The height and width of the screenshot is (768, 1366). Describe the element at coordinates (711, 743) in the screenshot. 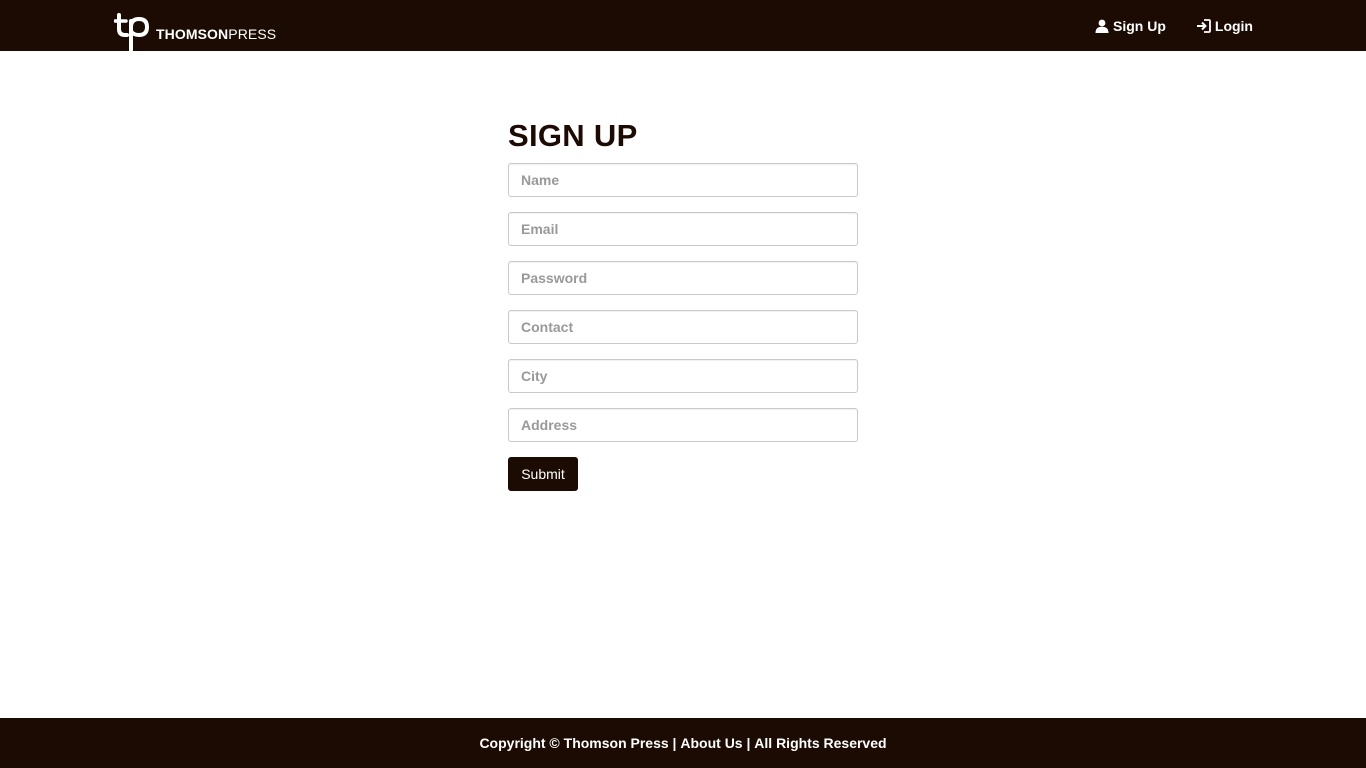

I see `footer-about-link: About Us` at that location.